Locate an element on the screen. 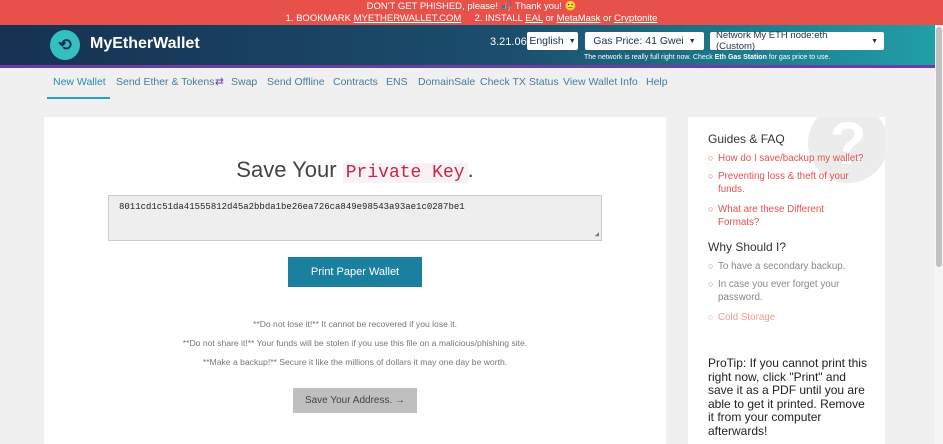 The width and height of the screenshot is (943, 444). network-dropdown: Network My ETH node:eth (Custom) ▼ is located at coordinates (797, 41).